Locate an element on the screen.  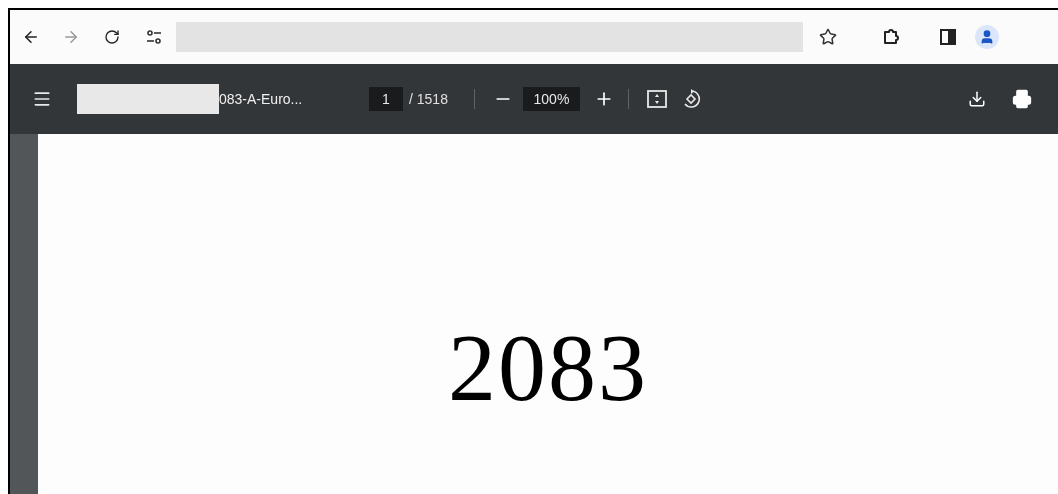
forward-icon is located at coordinates (71, 37).